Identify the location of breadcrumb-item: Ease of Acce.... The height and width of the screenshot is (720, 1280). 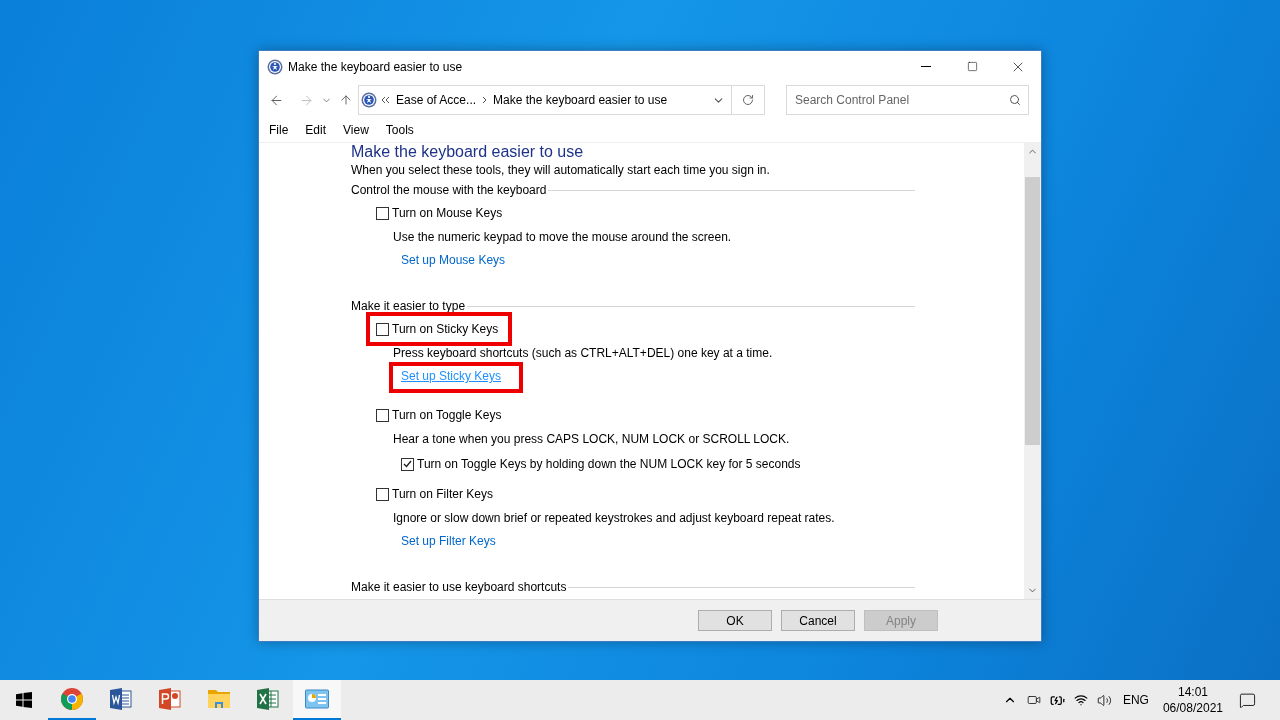
(436, 100).